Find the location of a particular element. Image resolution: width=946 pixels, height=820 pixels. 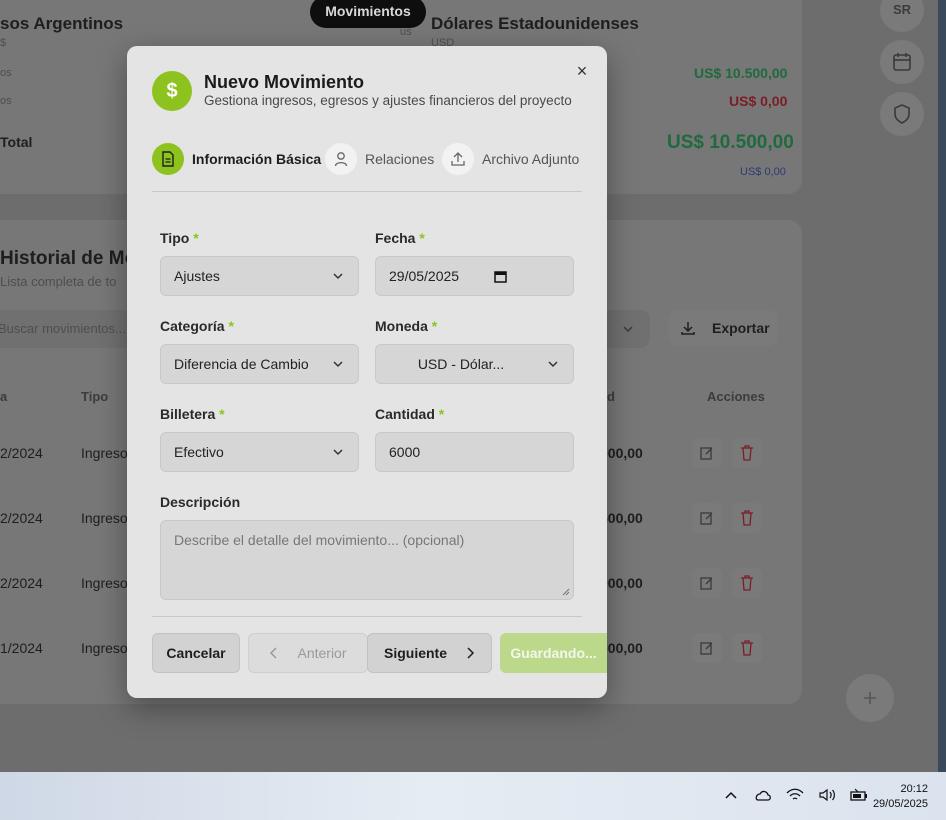

chevron-up-icon is located at coordinates (731, 795).